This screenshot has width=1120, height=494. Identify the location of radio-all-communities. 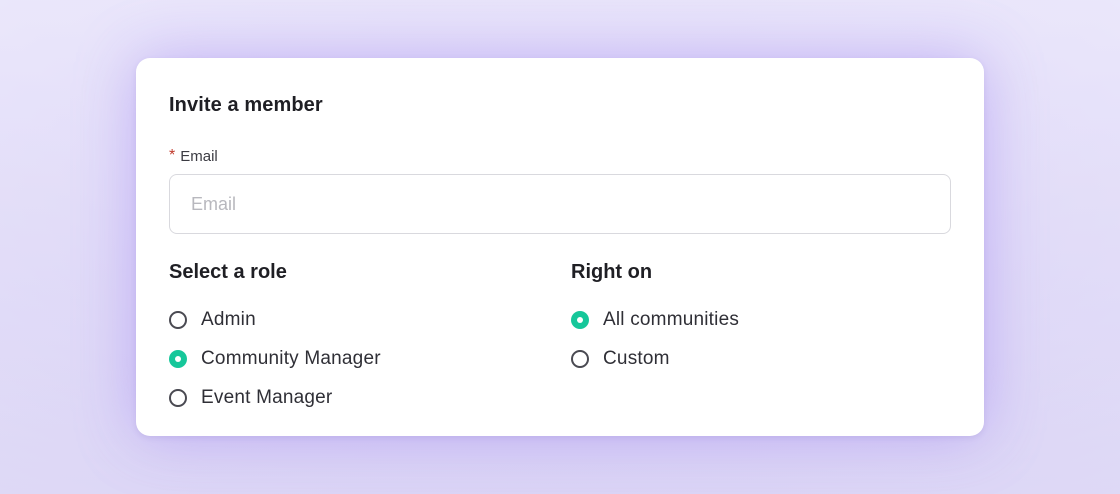
(580, 319).